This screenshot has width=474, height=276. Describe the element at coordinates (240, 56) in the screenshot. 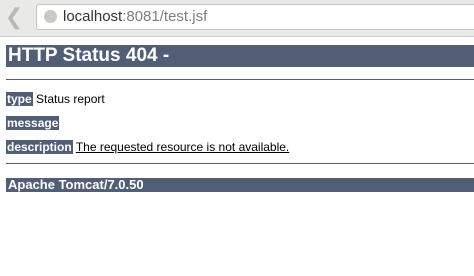

I see `page-title: HTTP Status 404 -` at that location.